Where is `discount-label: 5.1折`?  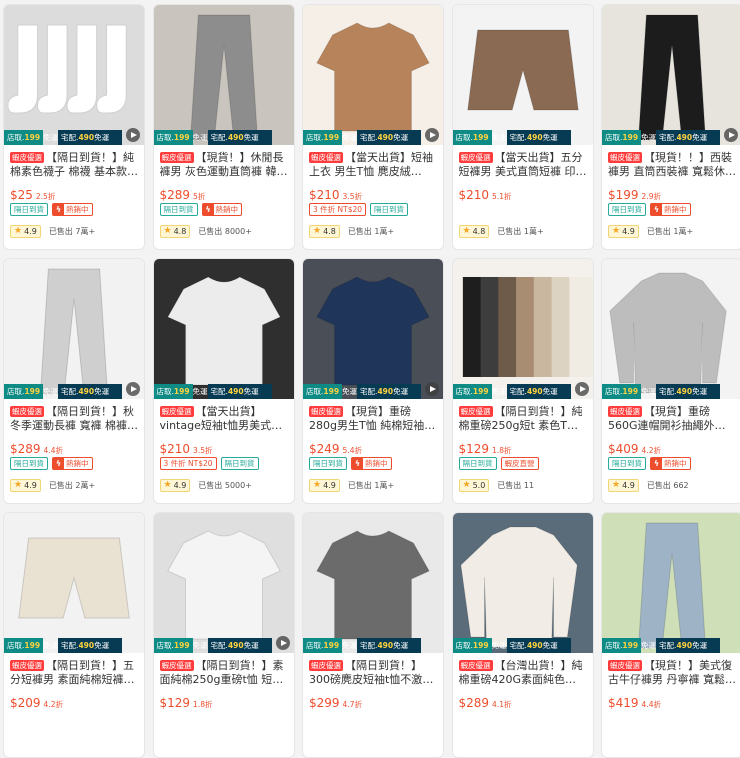
discount-label: 5.1折 is located at coordinates (502, 196).